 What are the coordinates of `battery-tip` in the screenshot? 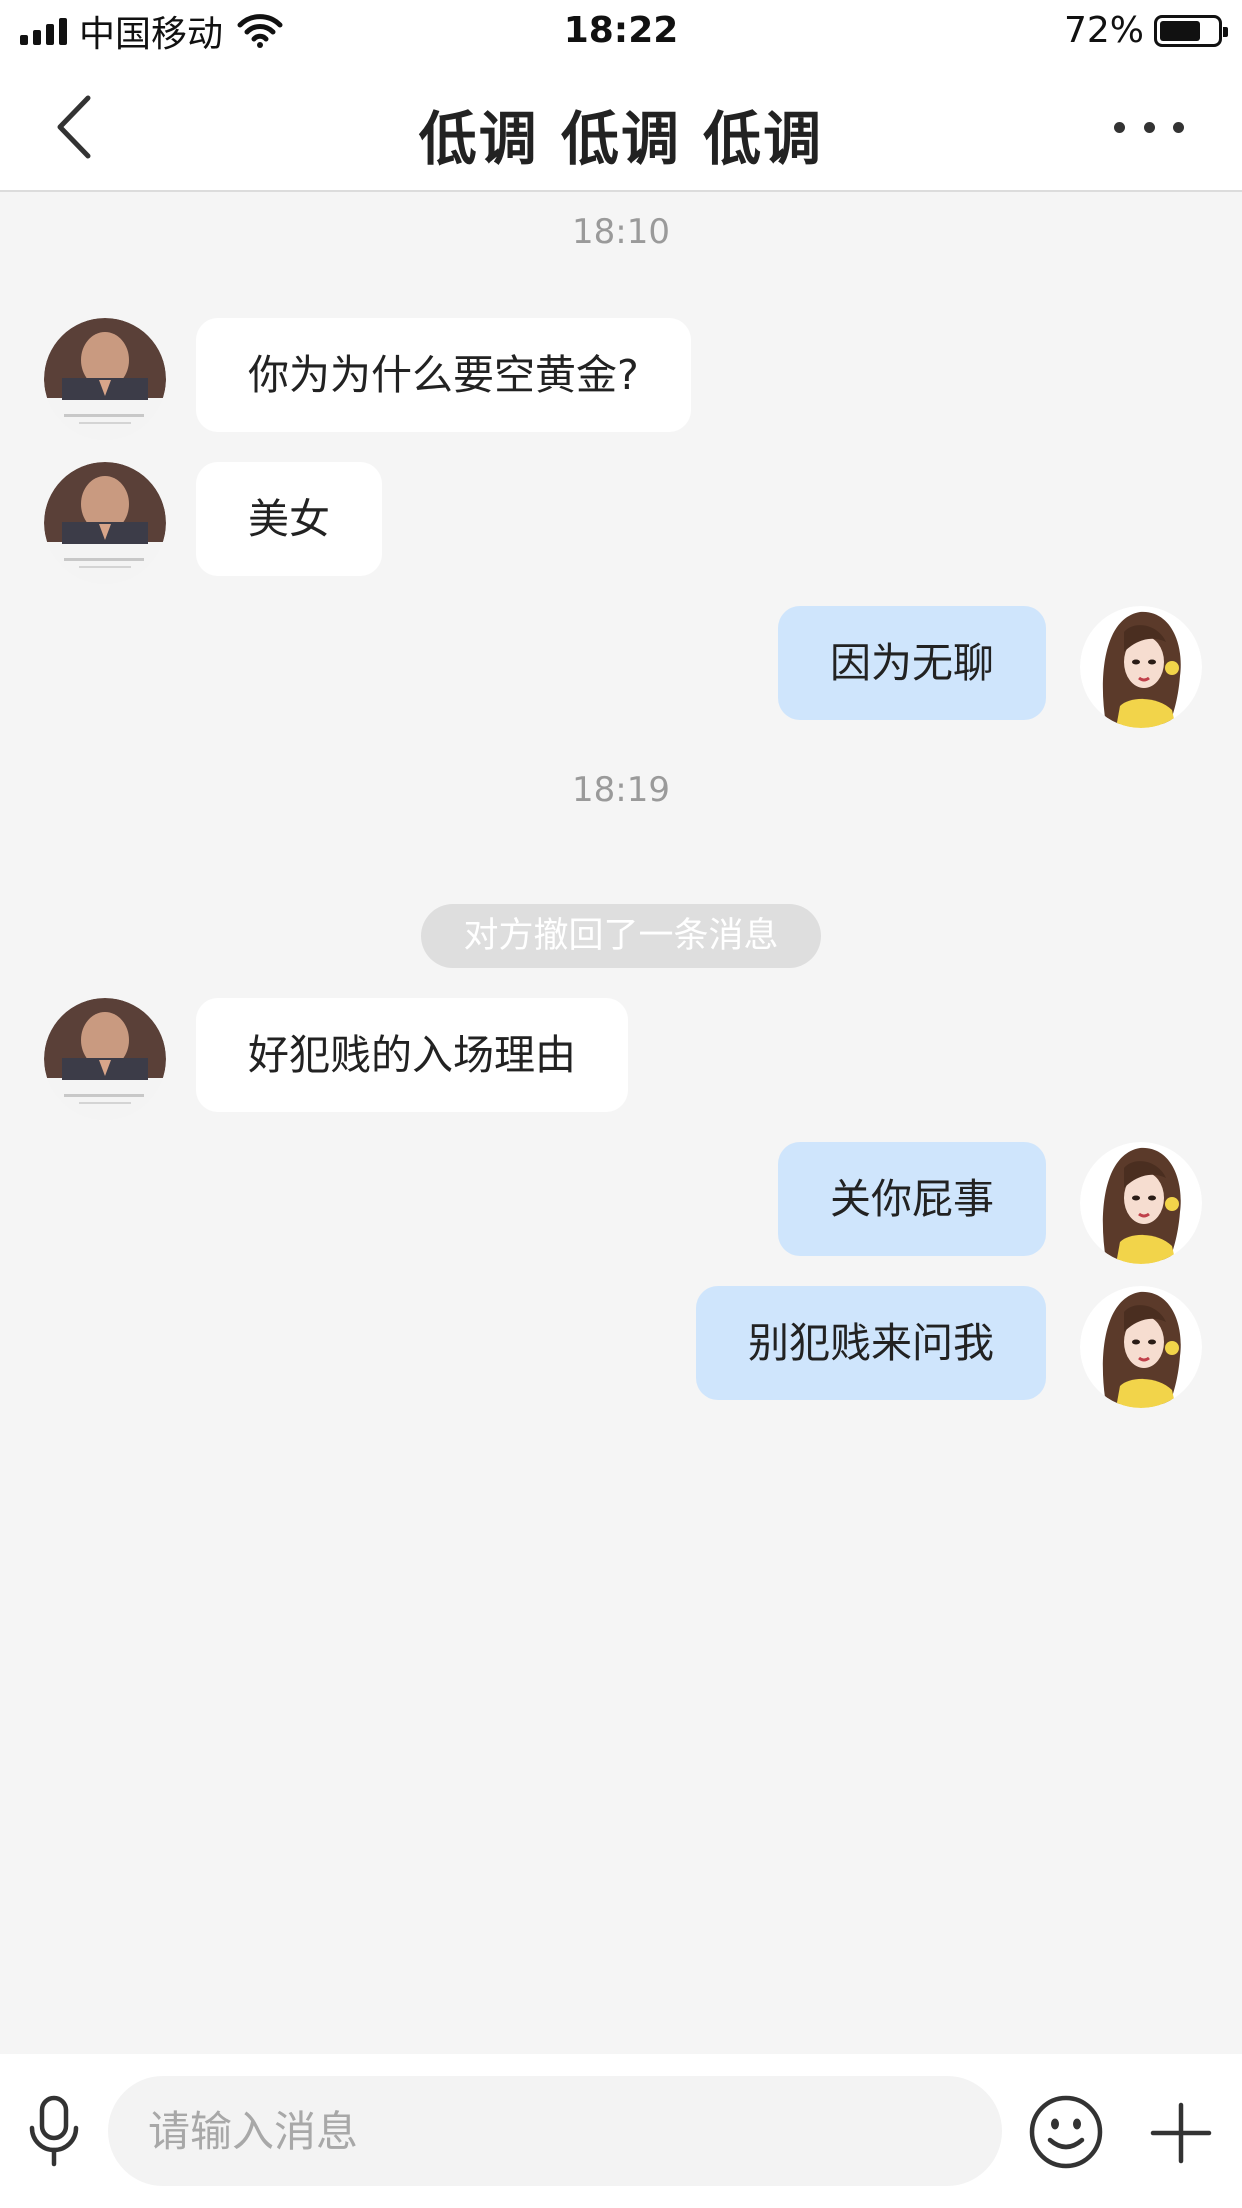 It's located at (1225, 31).